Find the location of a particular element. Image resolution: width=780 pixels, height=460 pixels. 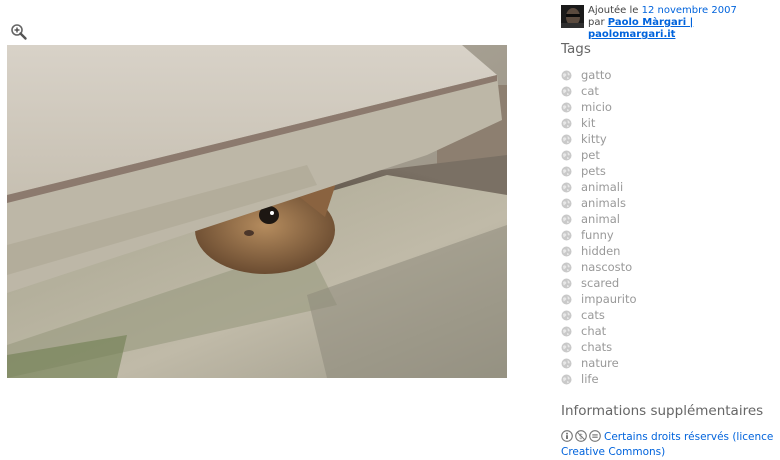

tag-label: kit is located at coordinates (588, 123).